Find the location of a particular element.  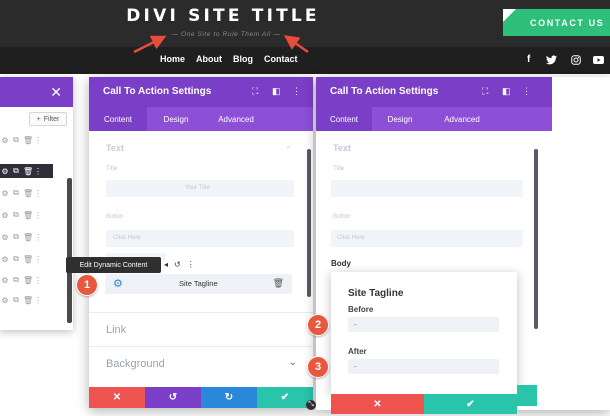

left-arrow is located at coordinates (150, 44).